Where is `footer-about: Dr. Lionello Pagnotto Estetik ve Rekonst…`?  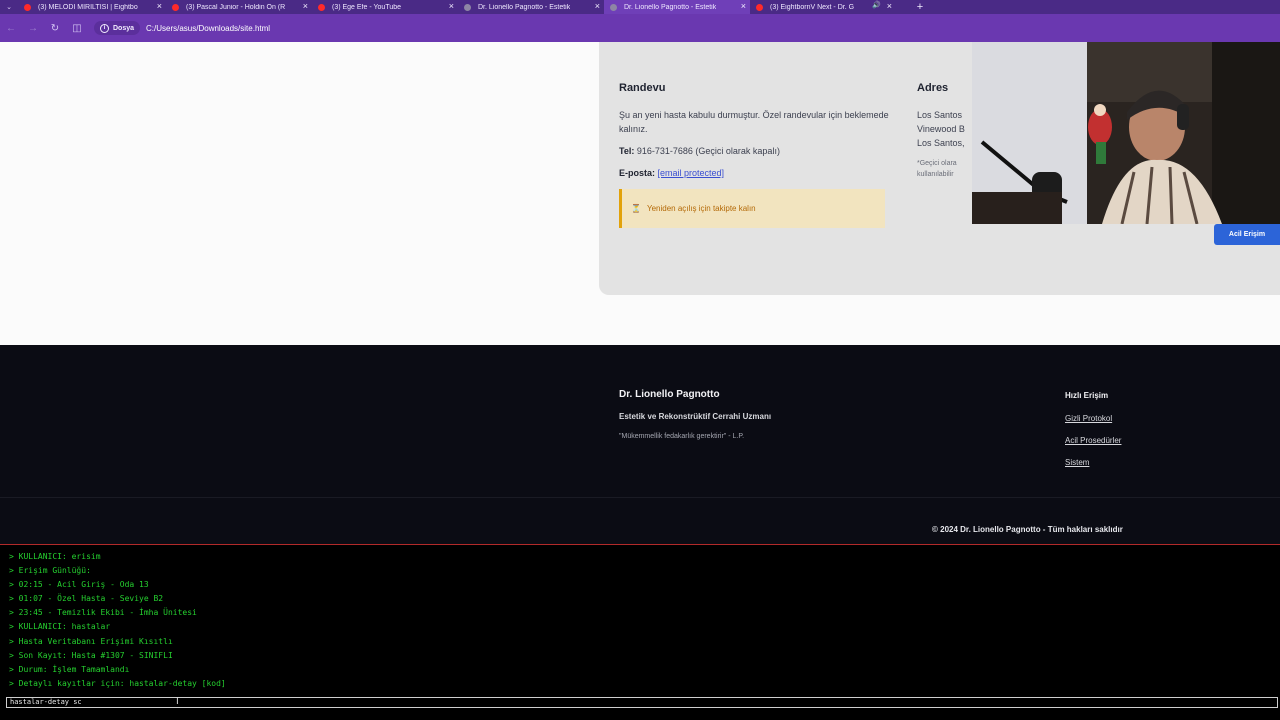 footer-about: Dr. Lionello Pagnotto Estetik ve Rekonst… is located at coordinates (695, 414).